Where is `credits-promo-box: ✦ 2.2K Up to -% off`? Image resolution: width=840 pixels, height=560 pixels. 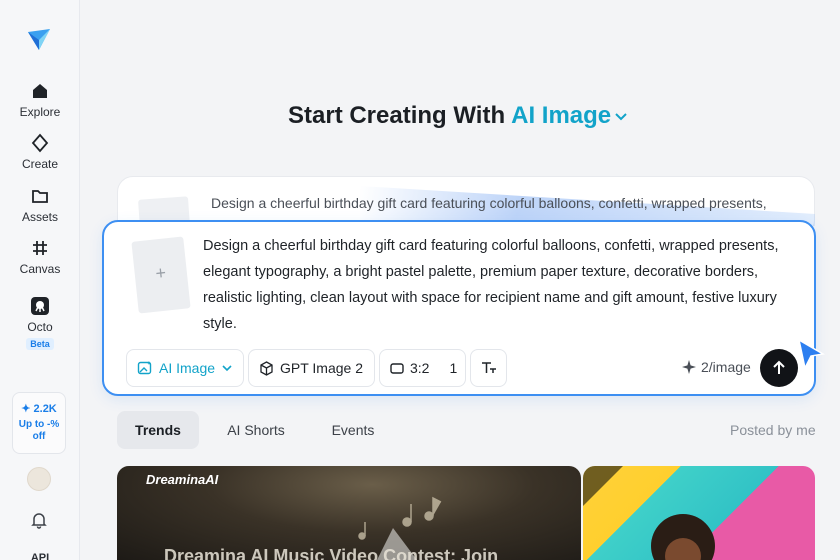
credits-promo-box: ✦ 2.2K Up to -% off is located at coordinates (39, 423).